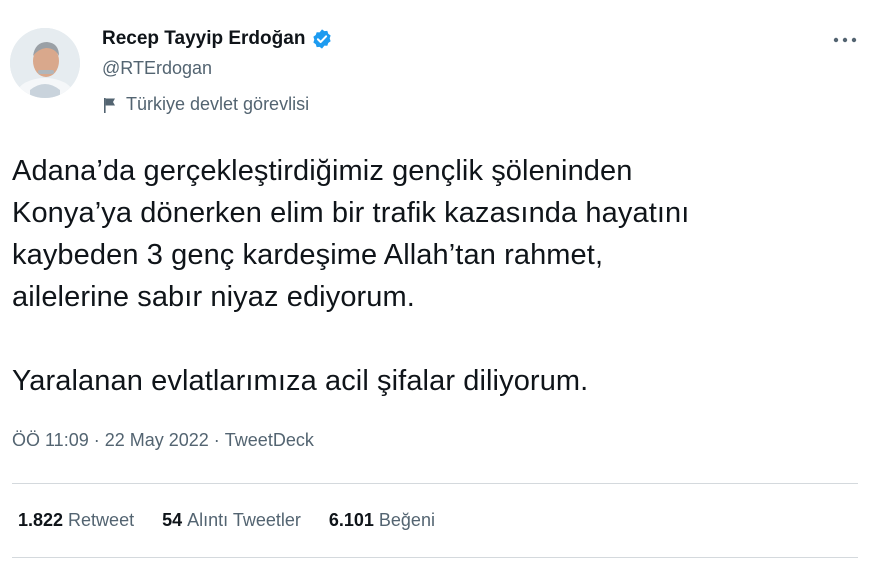 Image resolution: width=880 pixels, height=563 pixels. I want to click on tweet-meta: ÖÖ 11:09 · 22 May 2022 · TweetDeck, so click(163, 440).